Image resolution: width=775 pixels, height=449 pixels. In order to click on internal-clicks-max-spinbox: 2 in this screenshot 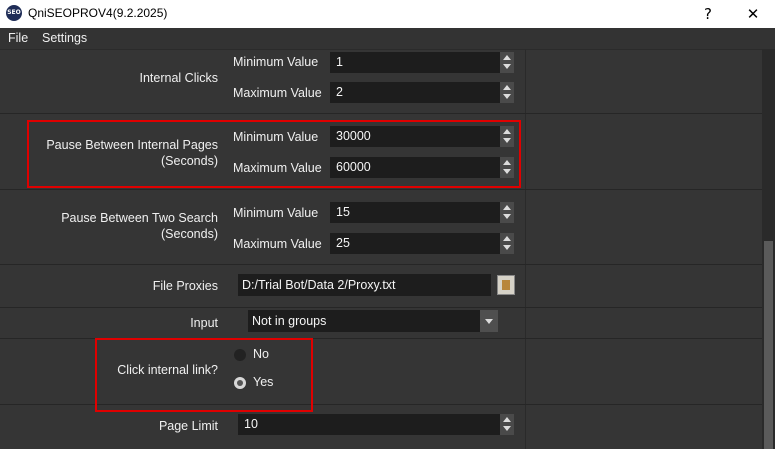, I will do `click(422, 92)`.